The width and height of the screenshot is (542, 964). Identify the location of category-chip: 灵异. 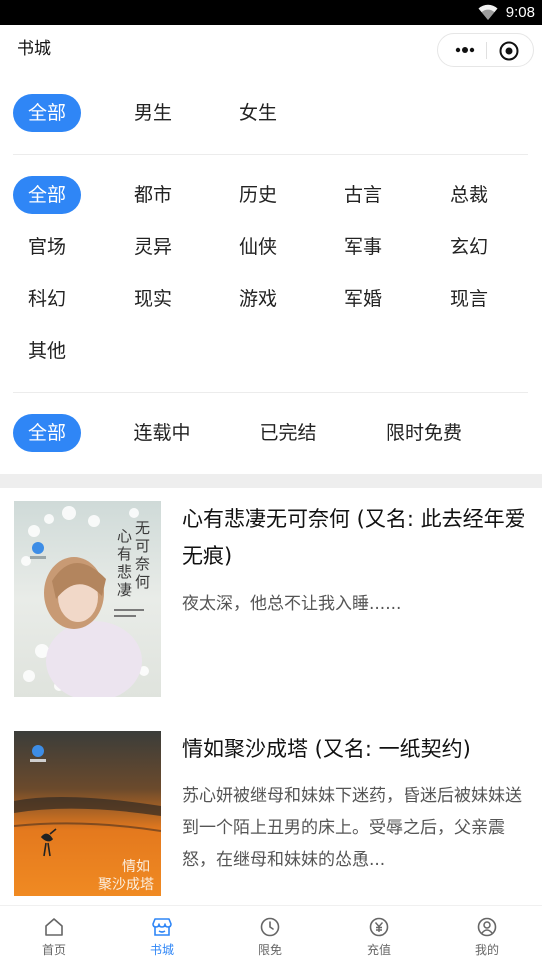
(153, 247).